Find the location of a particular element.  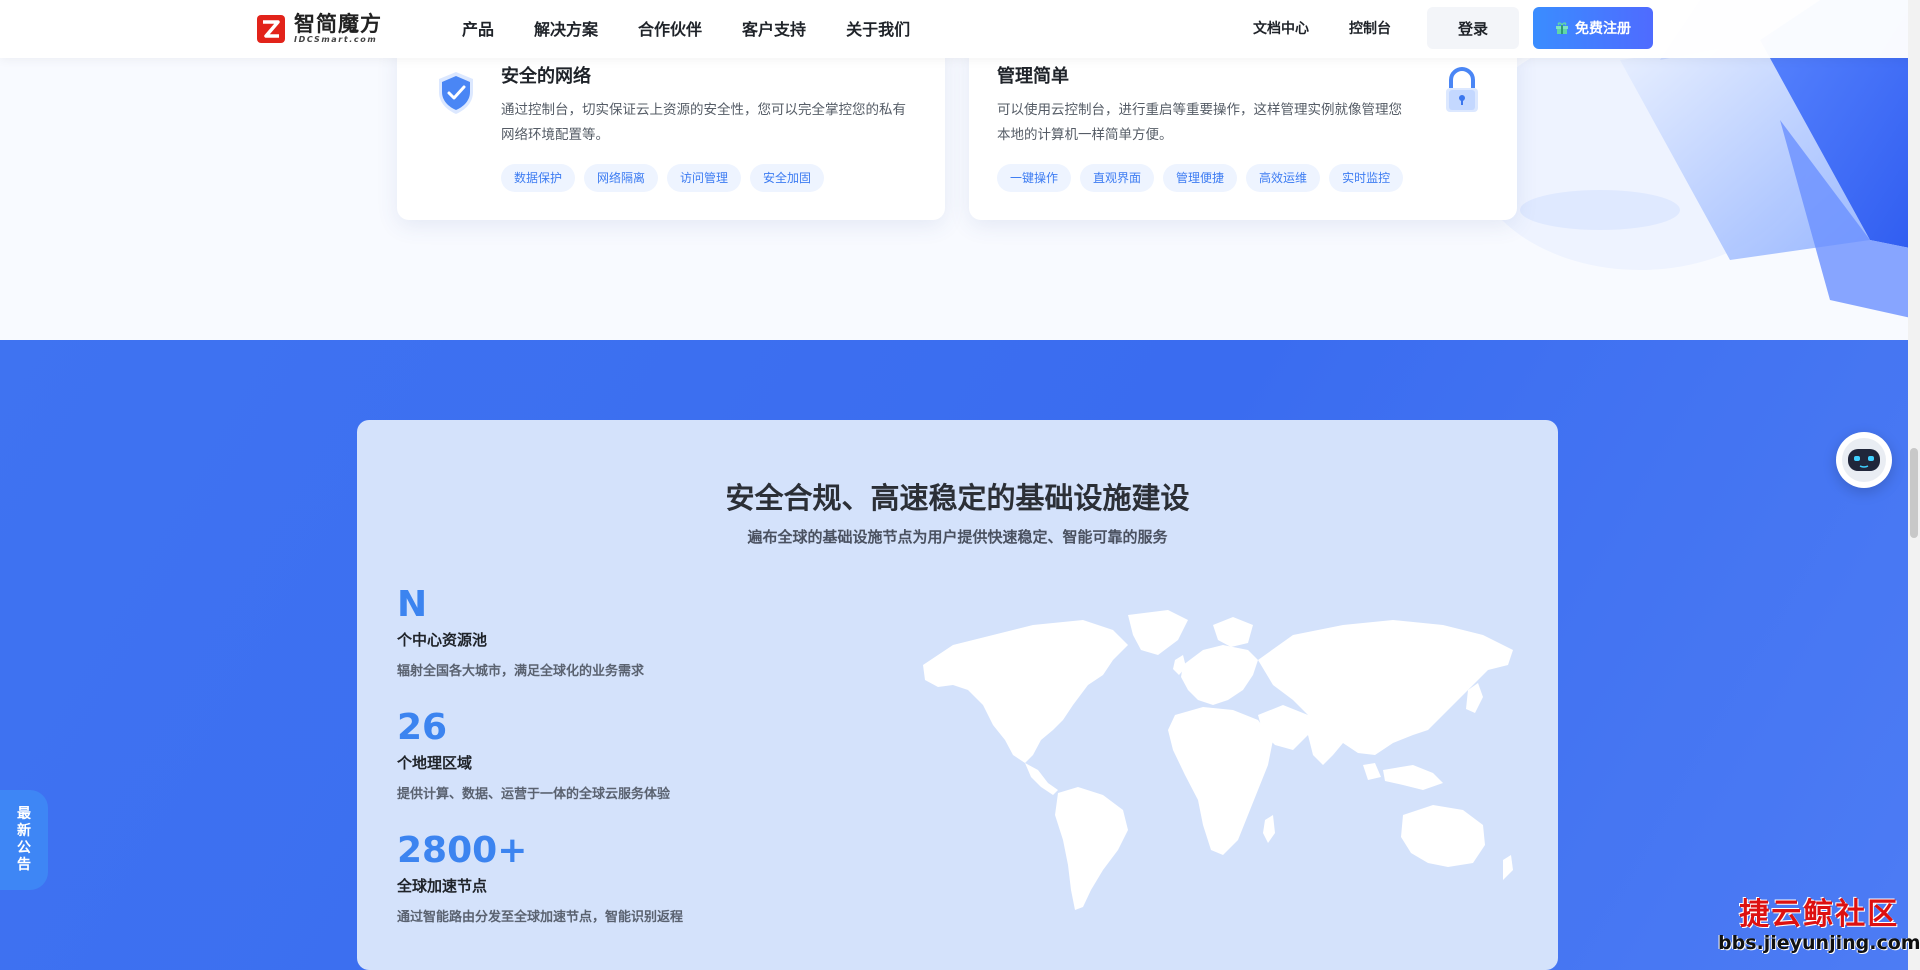

chat-assistant-robot-button is located at coordinates (1864, 460).